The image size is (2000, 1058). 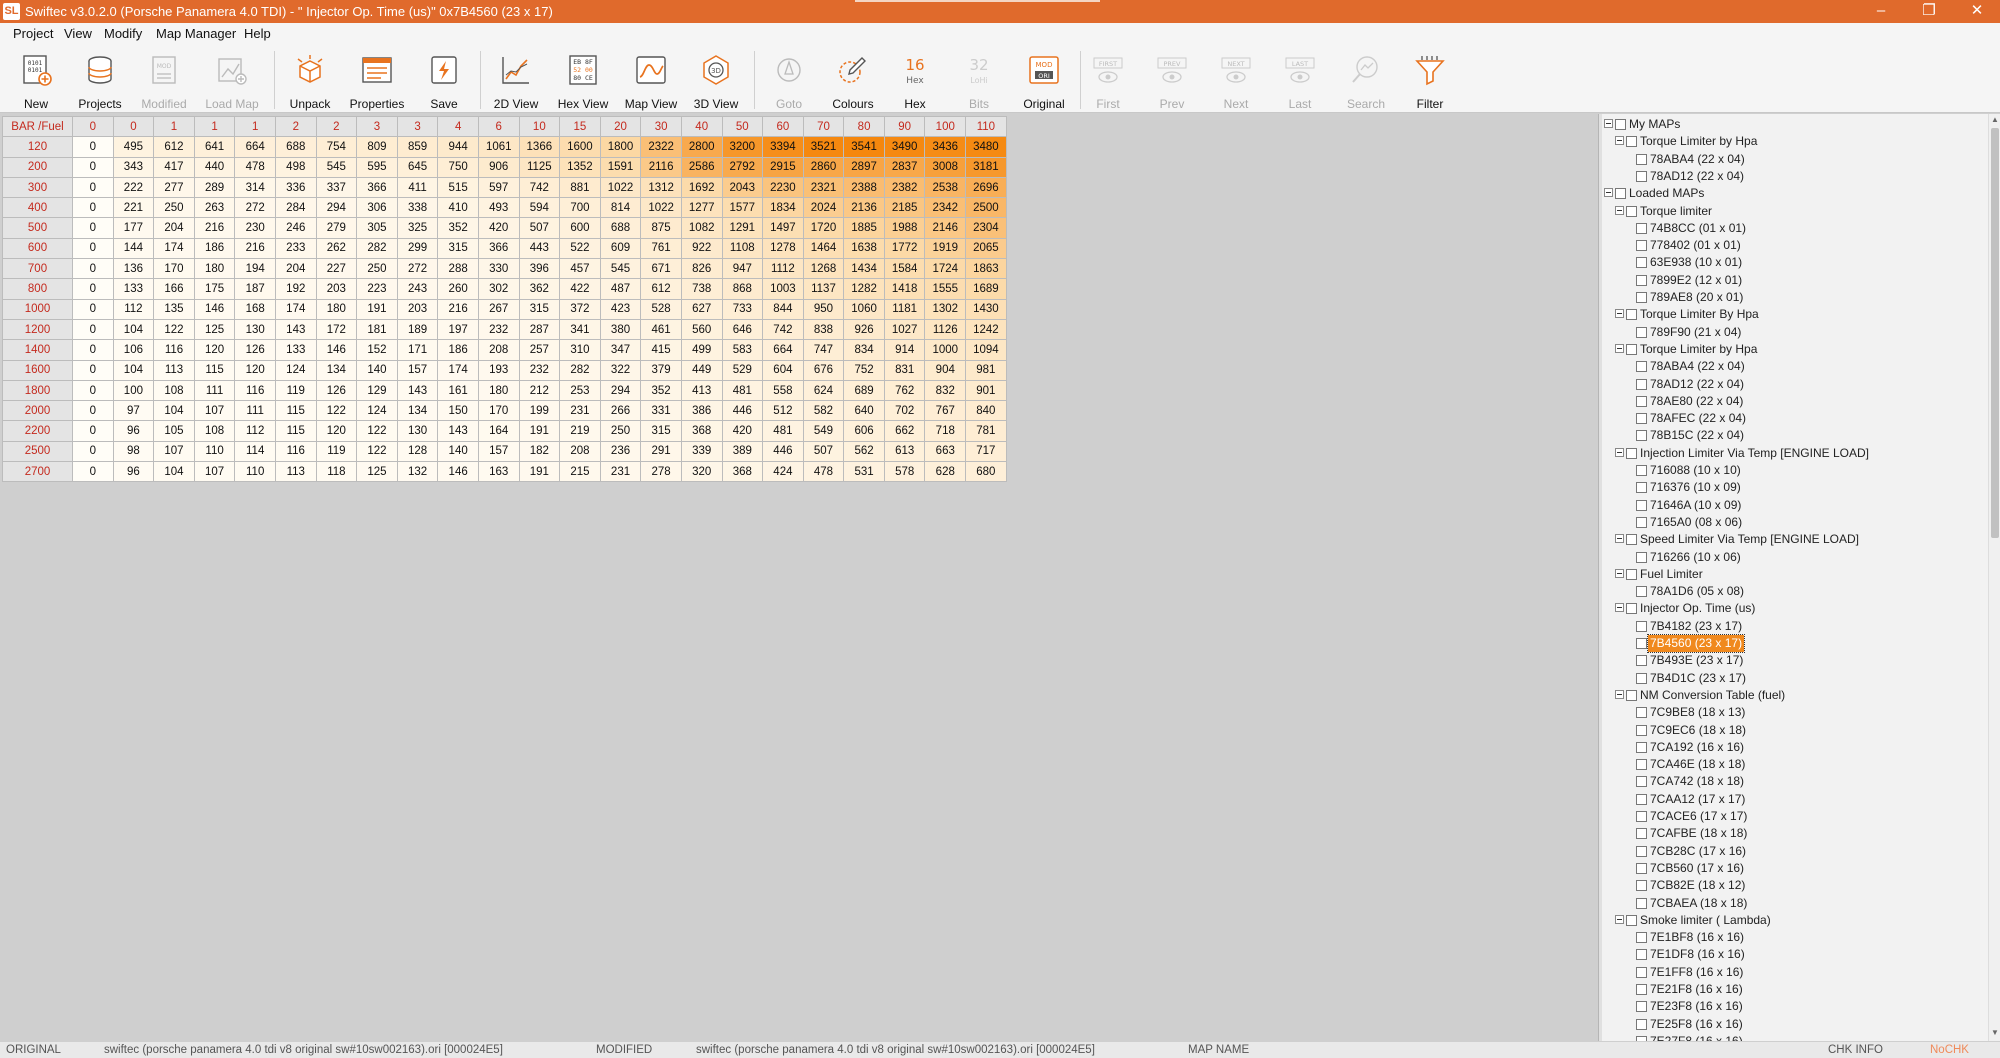 I want to click on tree-scrollbar: ▲ ▼, so click(x=1994, y=577).